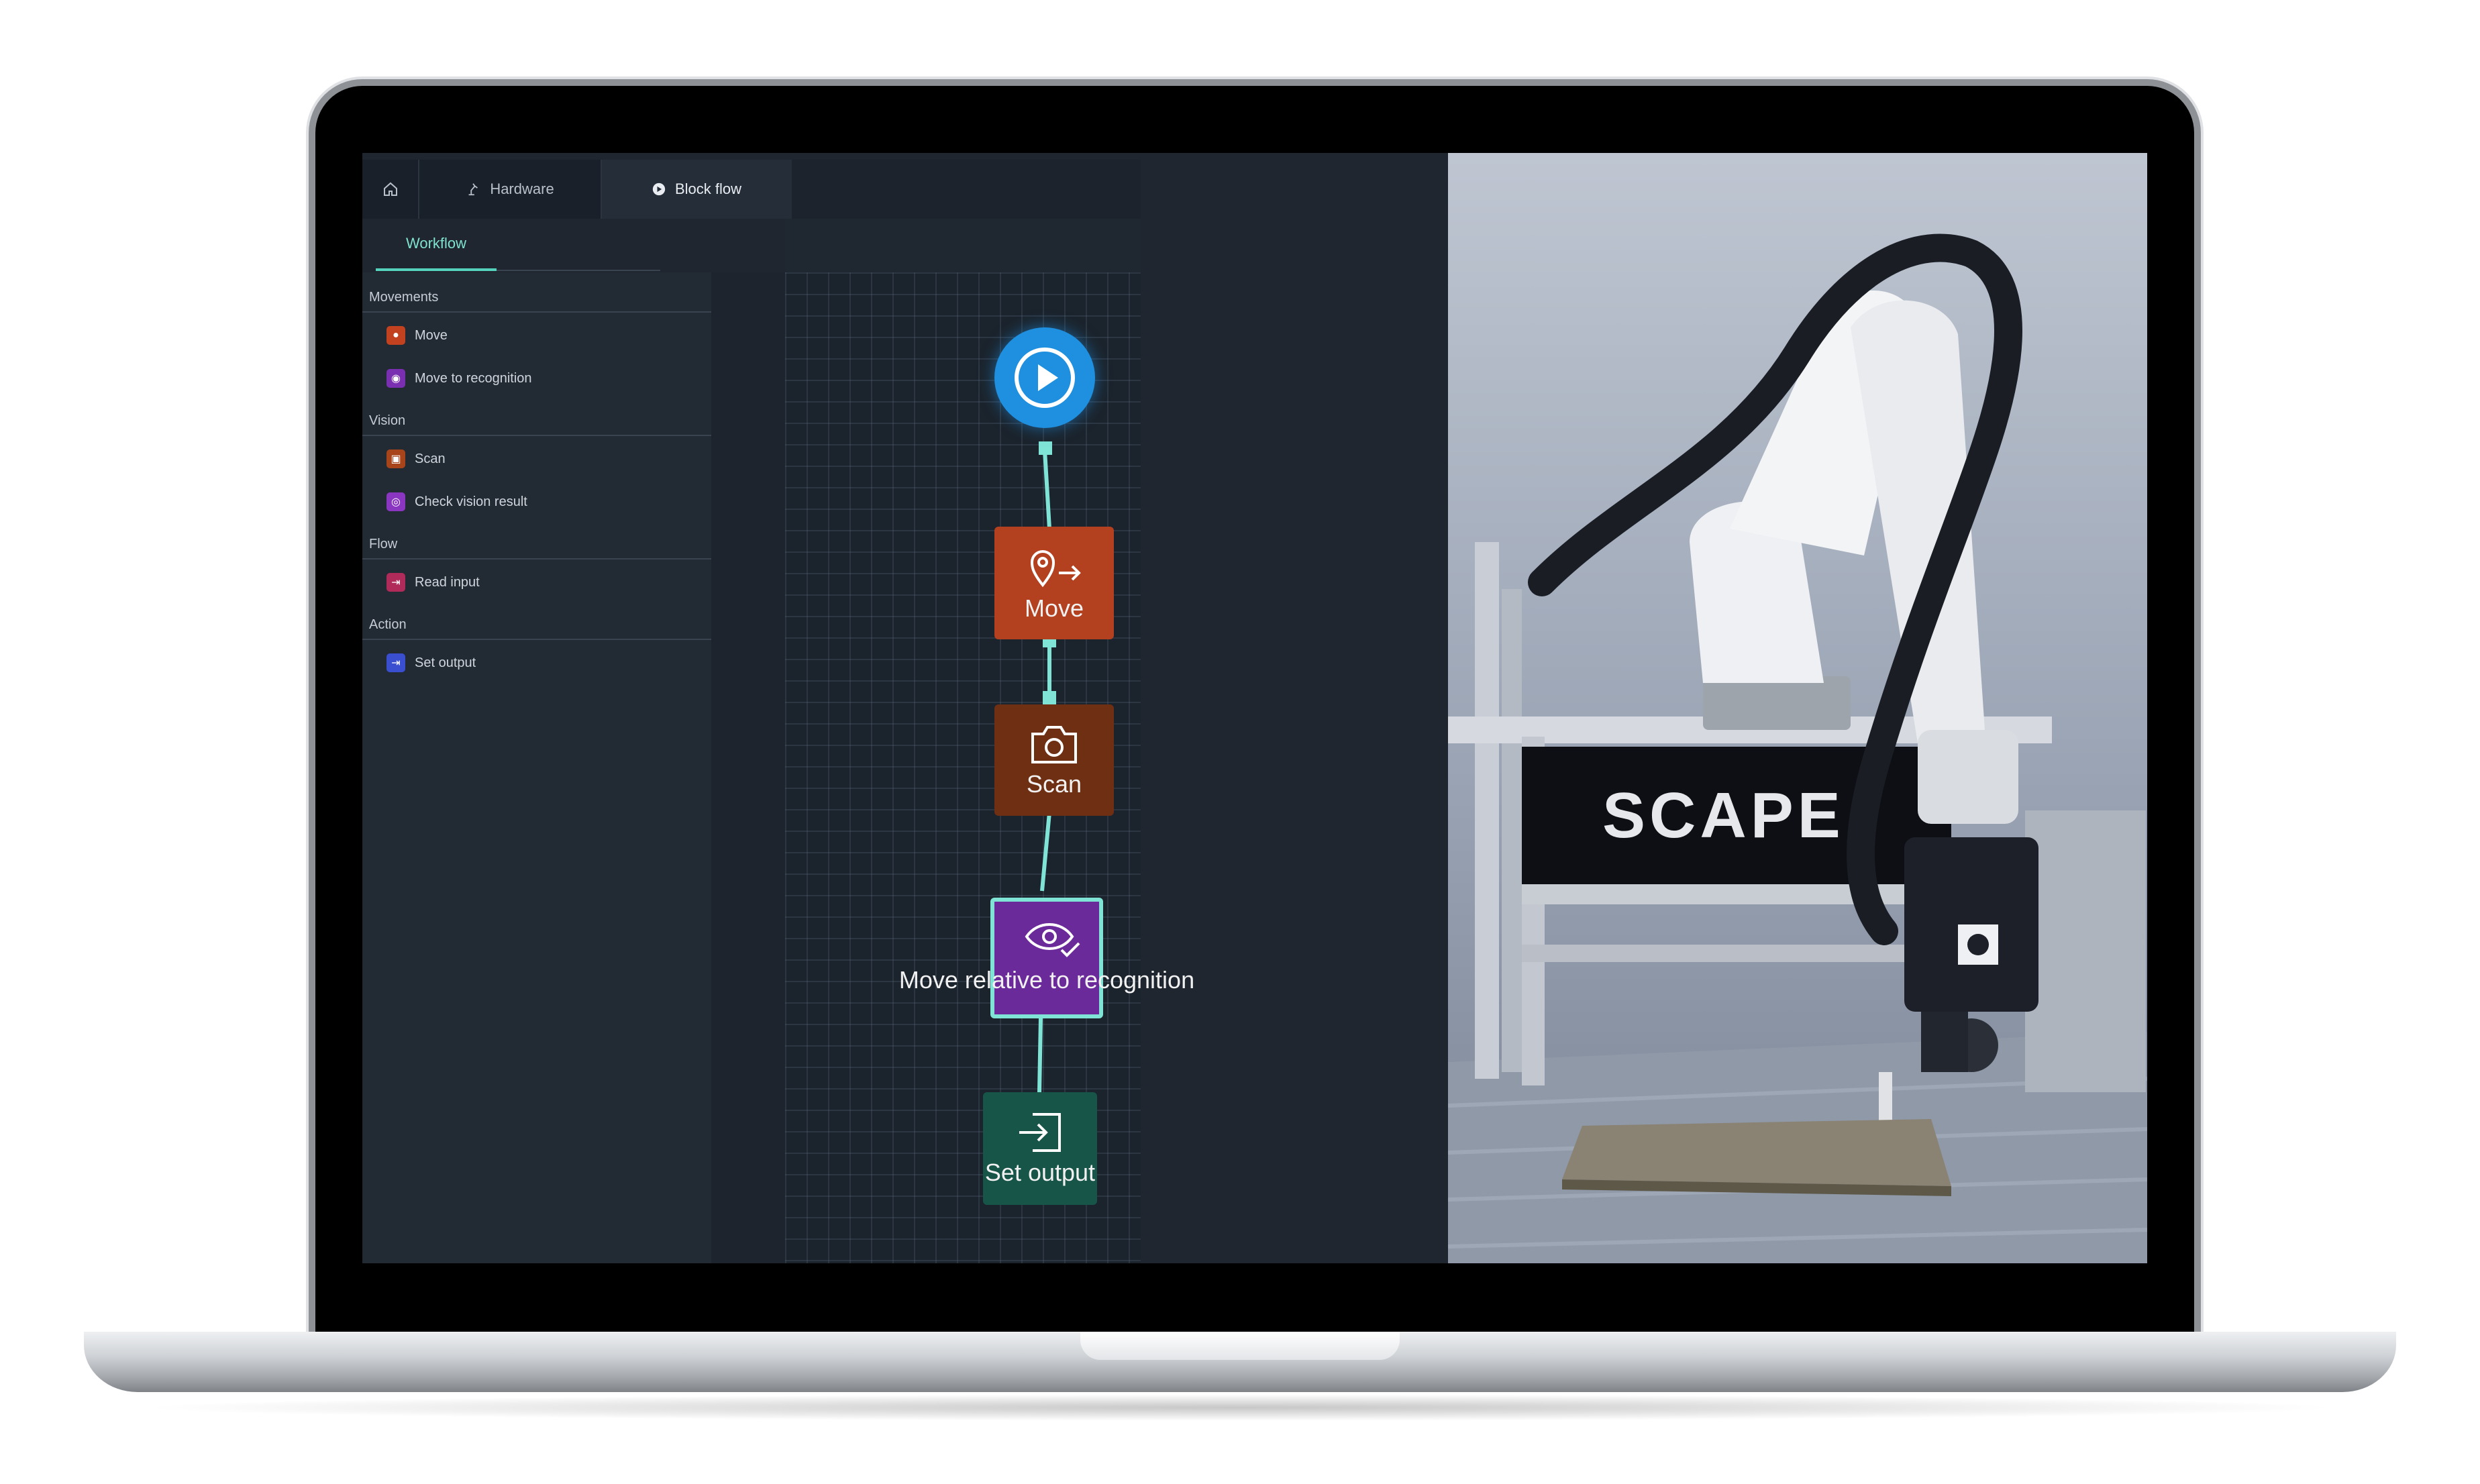  What do you see at coordinates (1054, 608) in the screenshot?
I see `flow-node-label: Move` at bounding box center [1054, 608].